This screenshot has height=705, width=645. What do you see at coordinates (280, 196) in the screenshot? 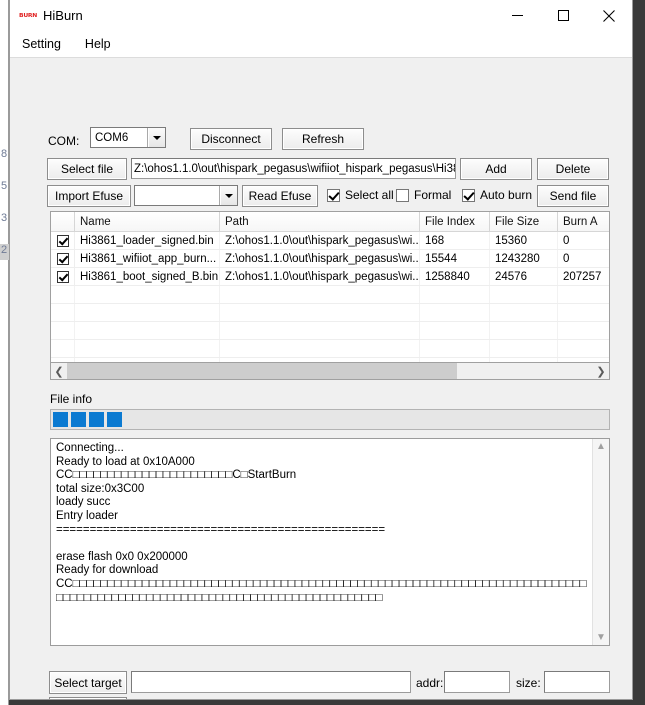
I see `read-efuse-button: Read Efuse` at bounding box center [280, 196].